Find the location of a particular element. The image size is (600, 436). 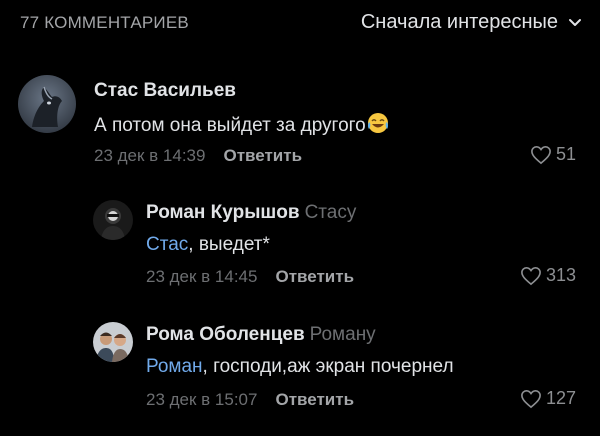

comment-date: 23 дек в 14:39 is located at coordinates (150, 155).